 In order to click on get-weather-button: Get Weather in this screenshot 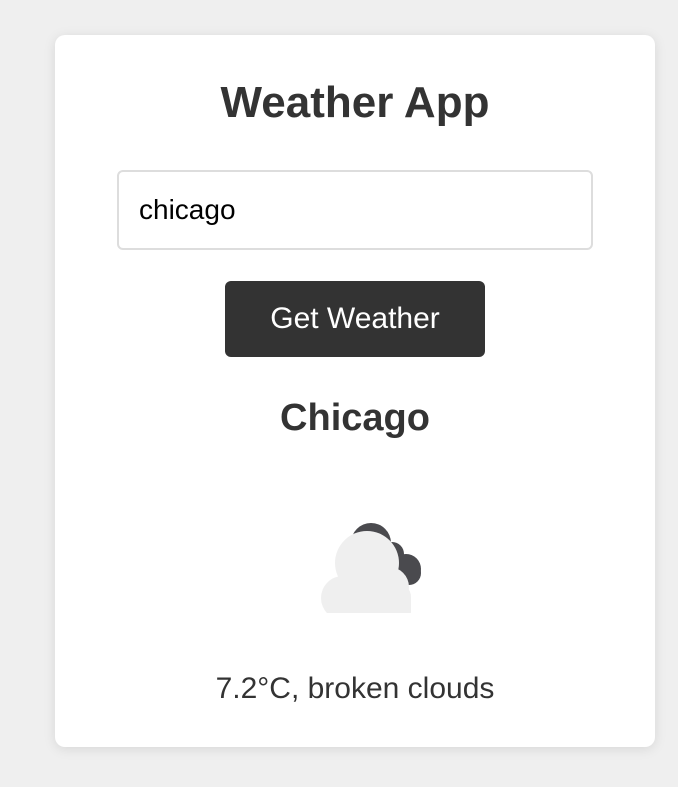, I will do `click(355, 319)`.